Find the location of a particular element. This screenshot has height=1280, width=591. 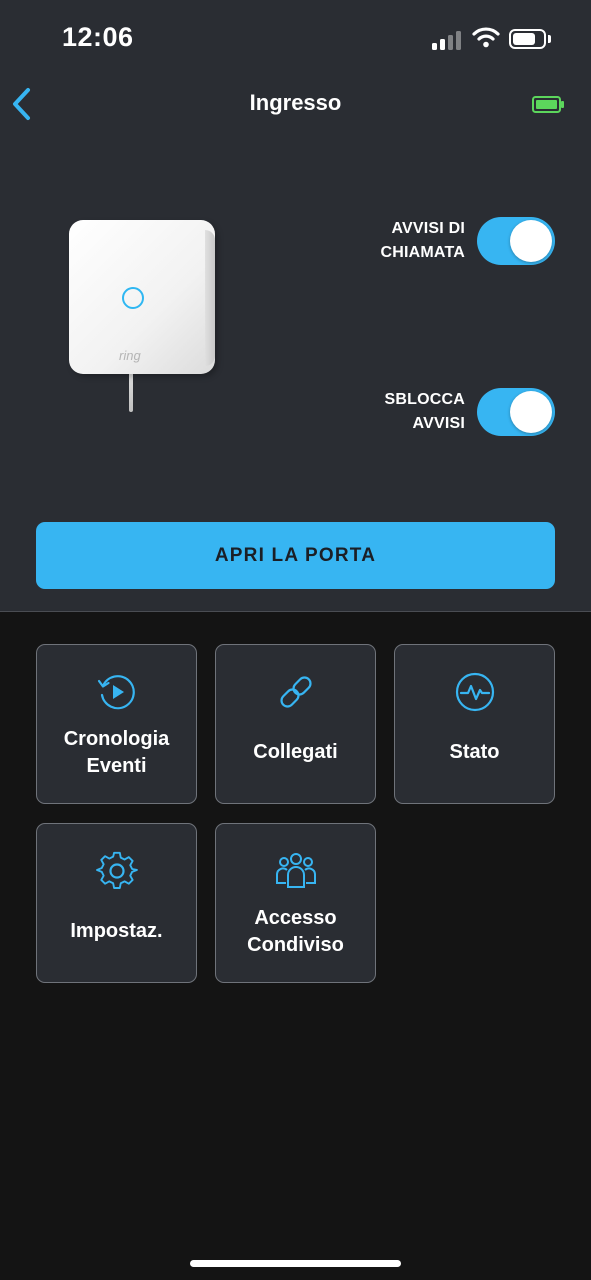

tile-linked: Collegati is located at coordinates (295, 724).